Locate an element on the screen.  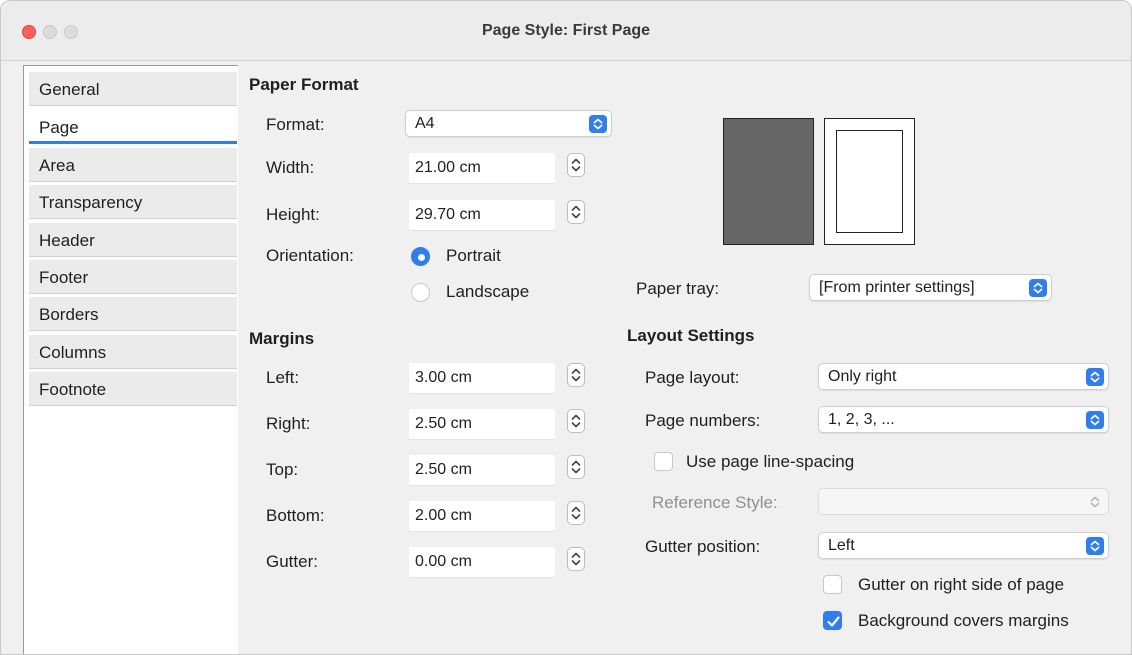
sidebar-item-transparency: Transparency is located at coordinates (133, 202).